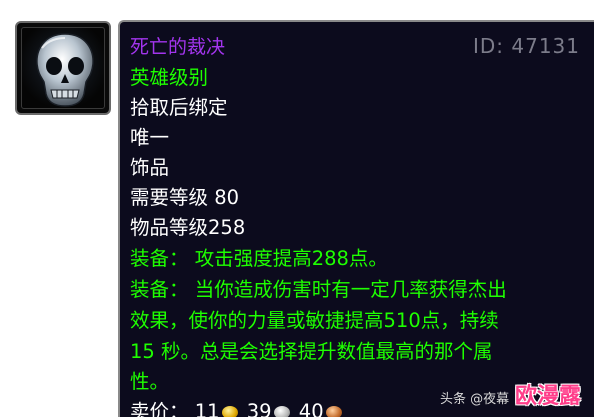 Image resolution: width=594 pixels, height=417 pixels. Describe the element at coordinates (159, 408) in the screenshot. I see `sell-price-label: 卖价：` at that location.